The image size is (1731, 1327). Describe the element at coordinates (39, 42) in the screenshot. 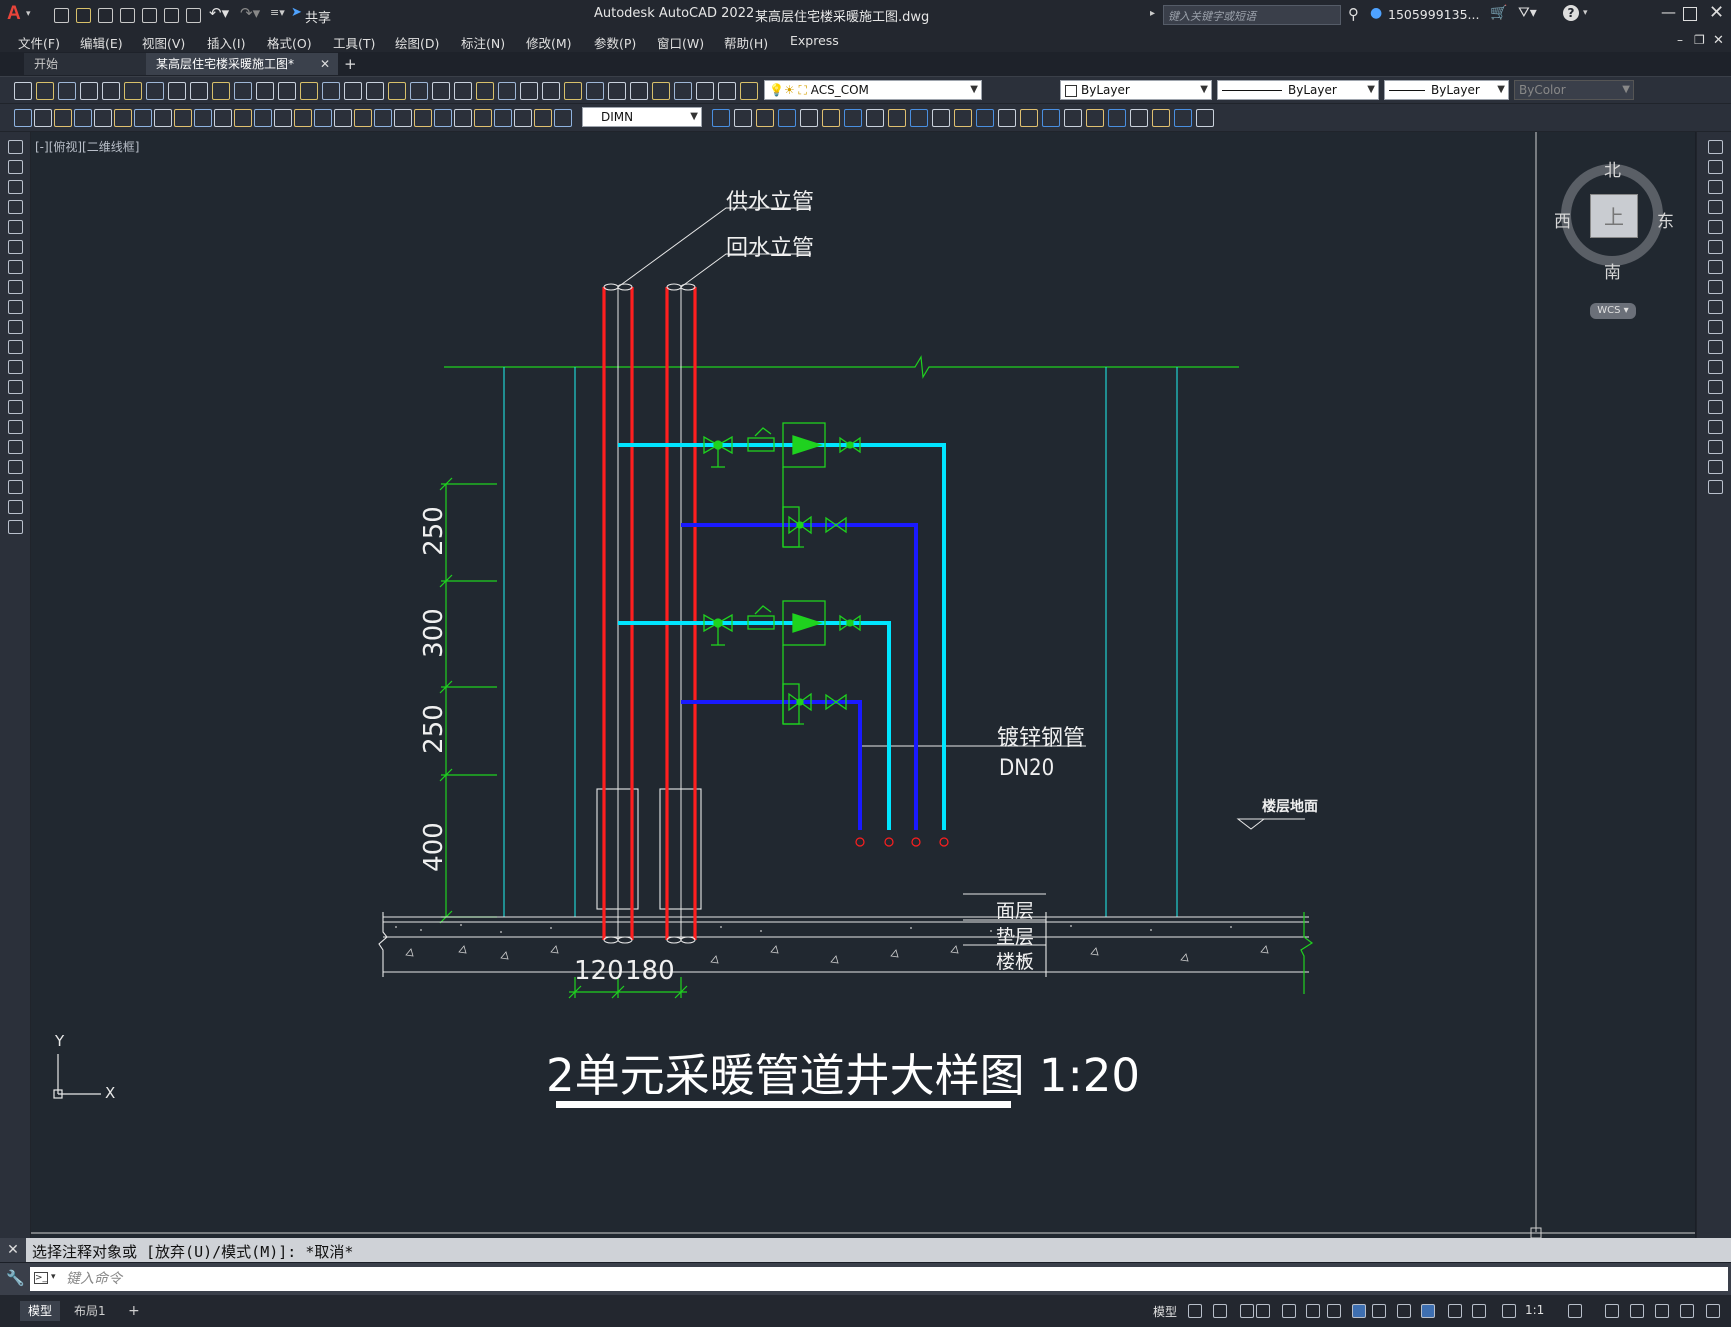

I see `menu-file: 文件(F)` at that location.